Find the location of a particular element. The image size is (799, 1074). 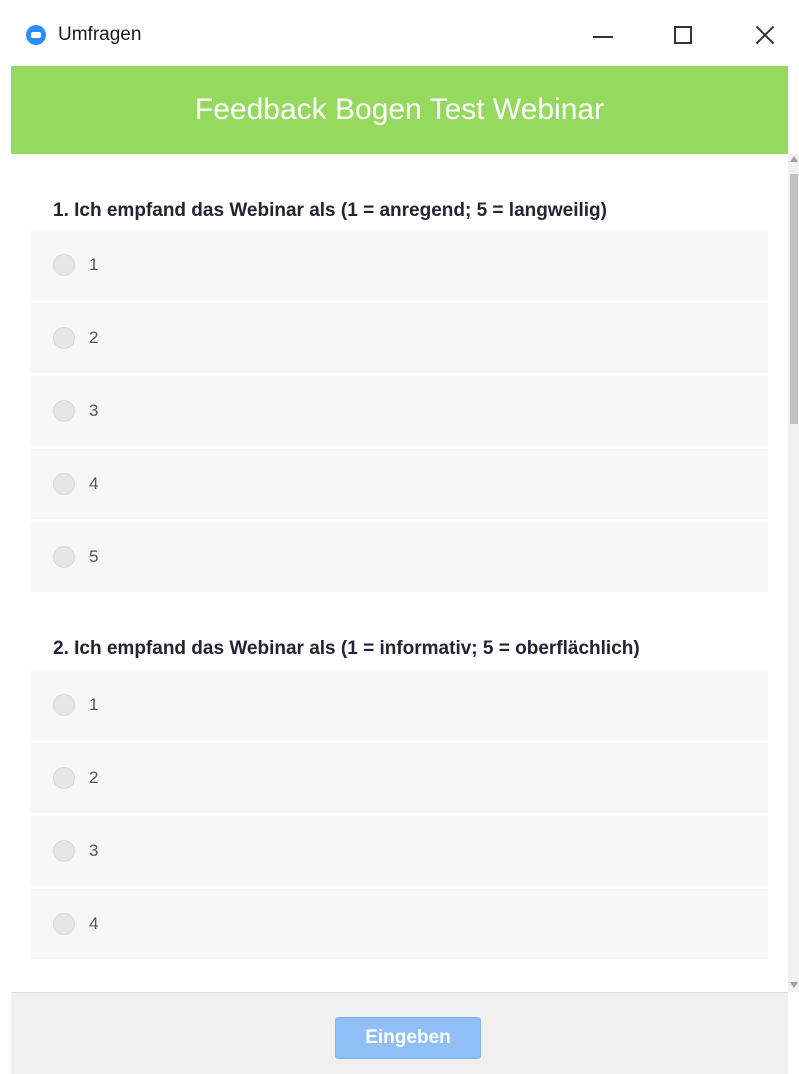

minimize-icon is located at coordinates (603, 37).